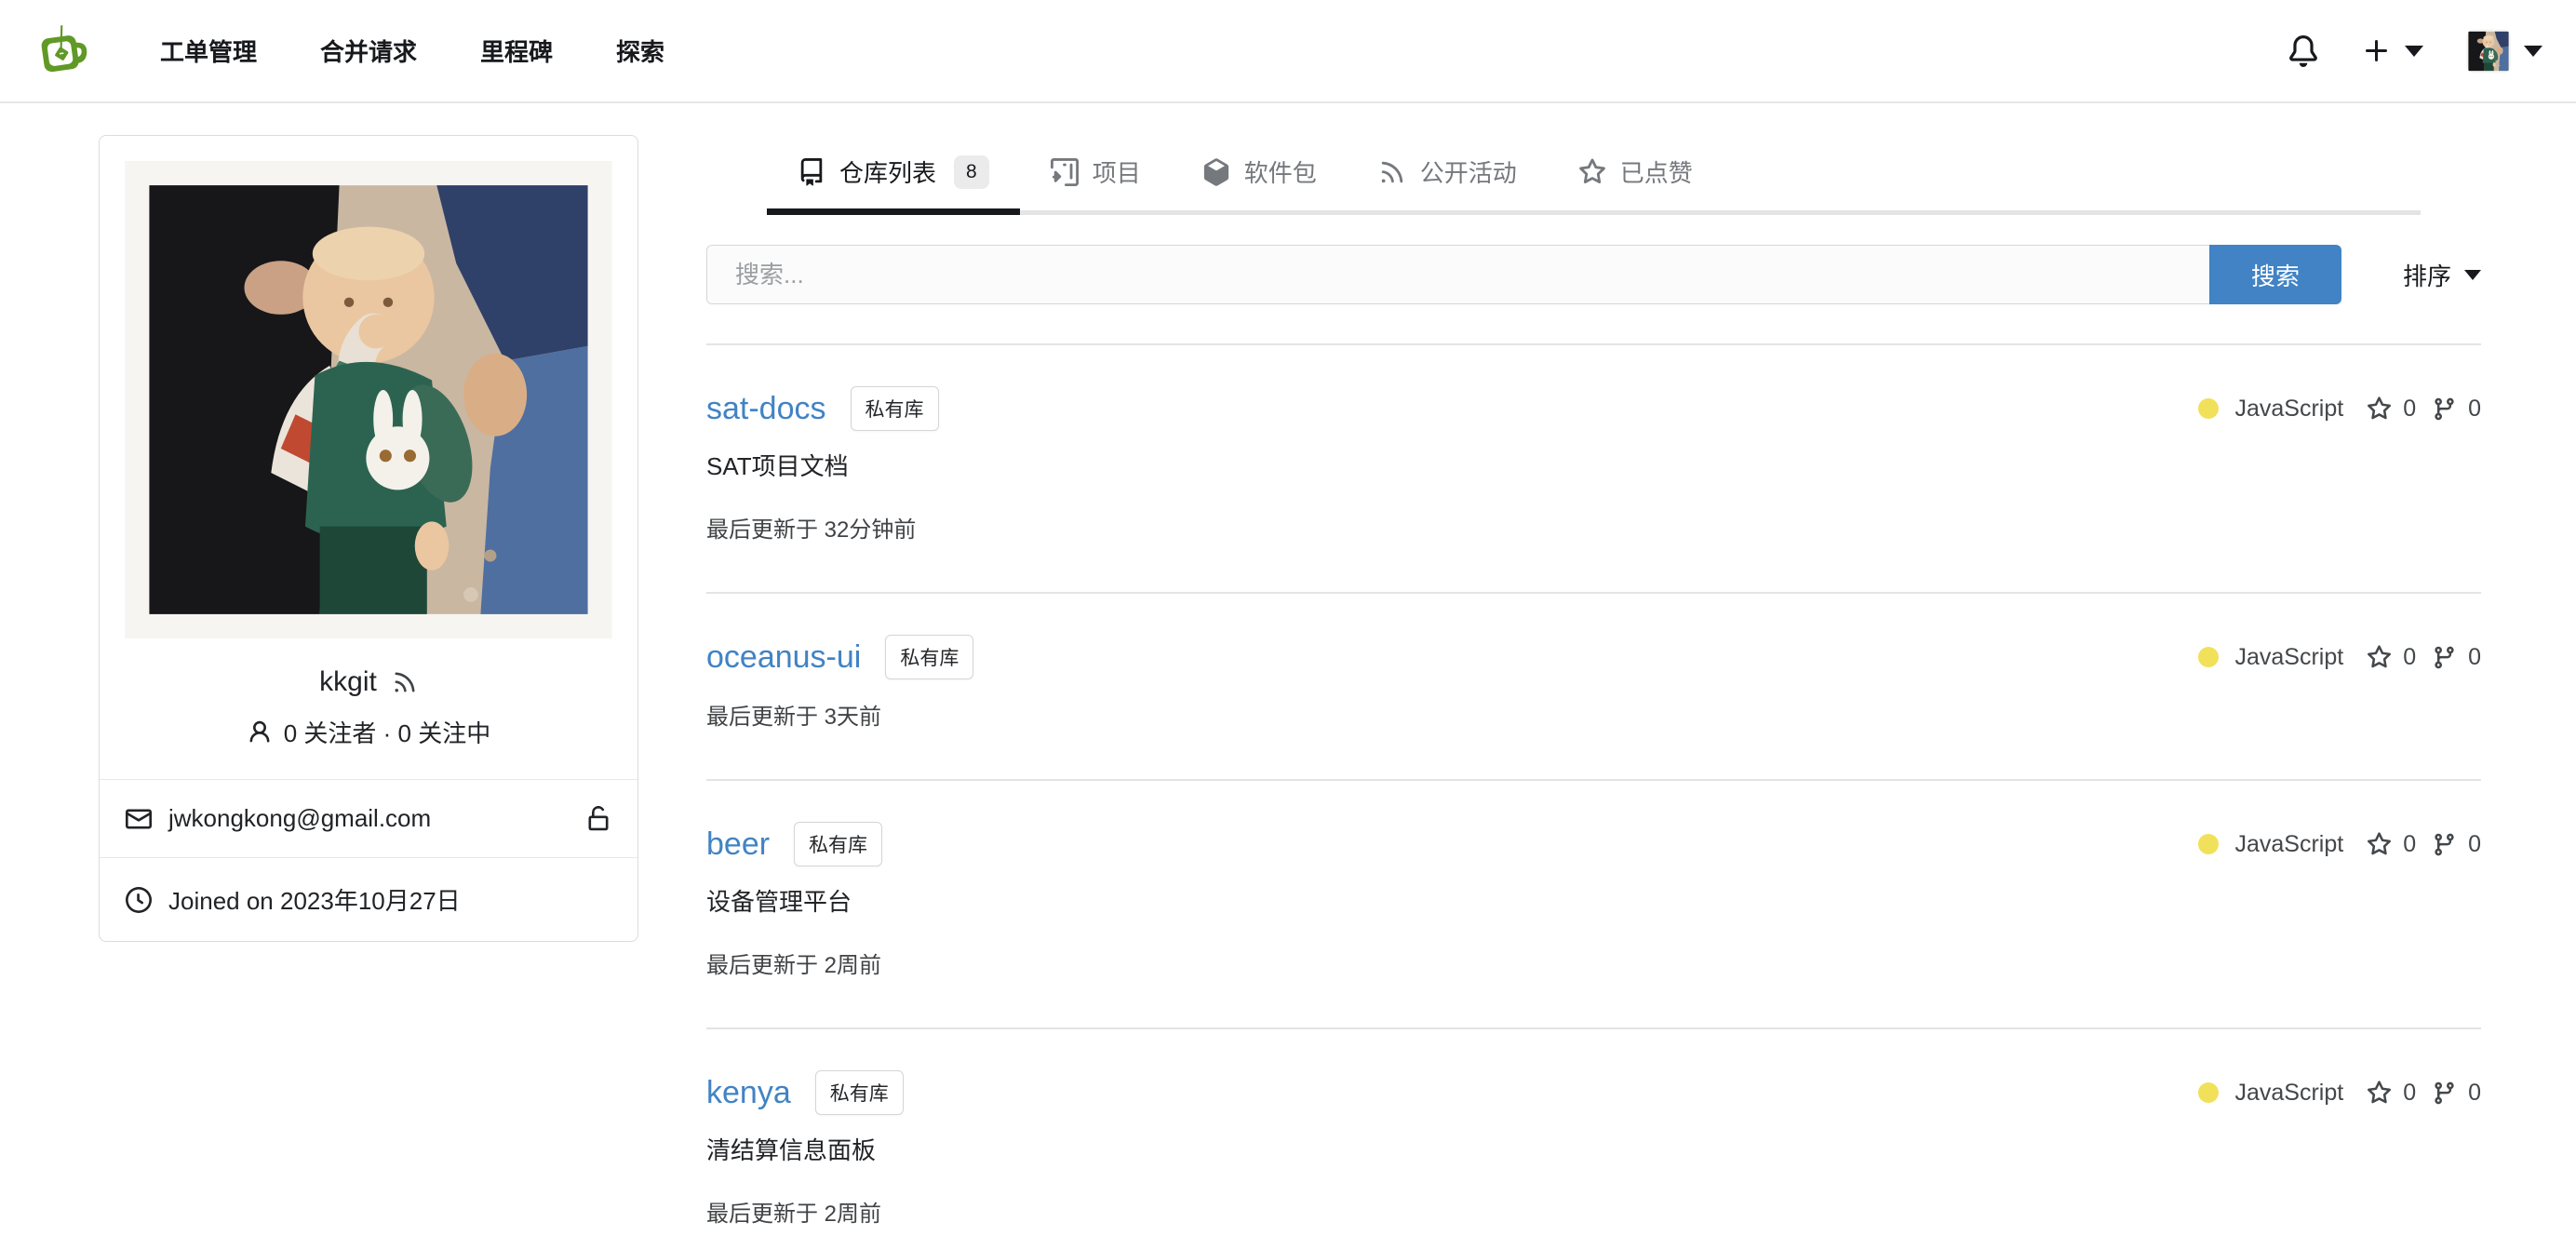  Describe the element at coordinates (598, 819) in the screenshot. I see `unlock-icon` at that location.